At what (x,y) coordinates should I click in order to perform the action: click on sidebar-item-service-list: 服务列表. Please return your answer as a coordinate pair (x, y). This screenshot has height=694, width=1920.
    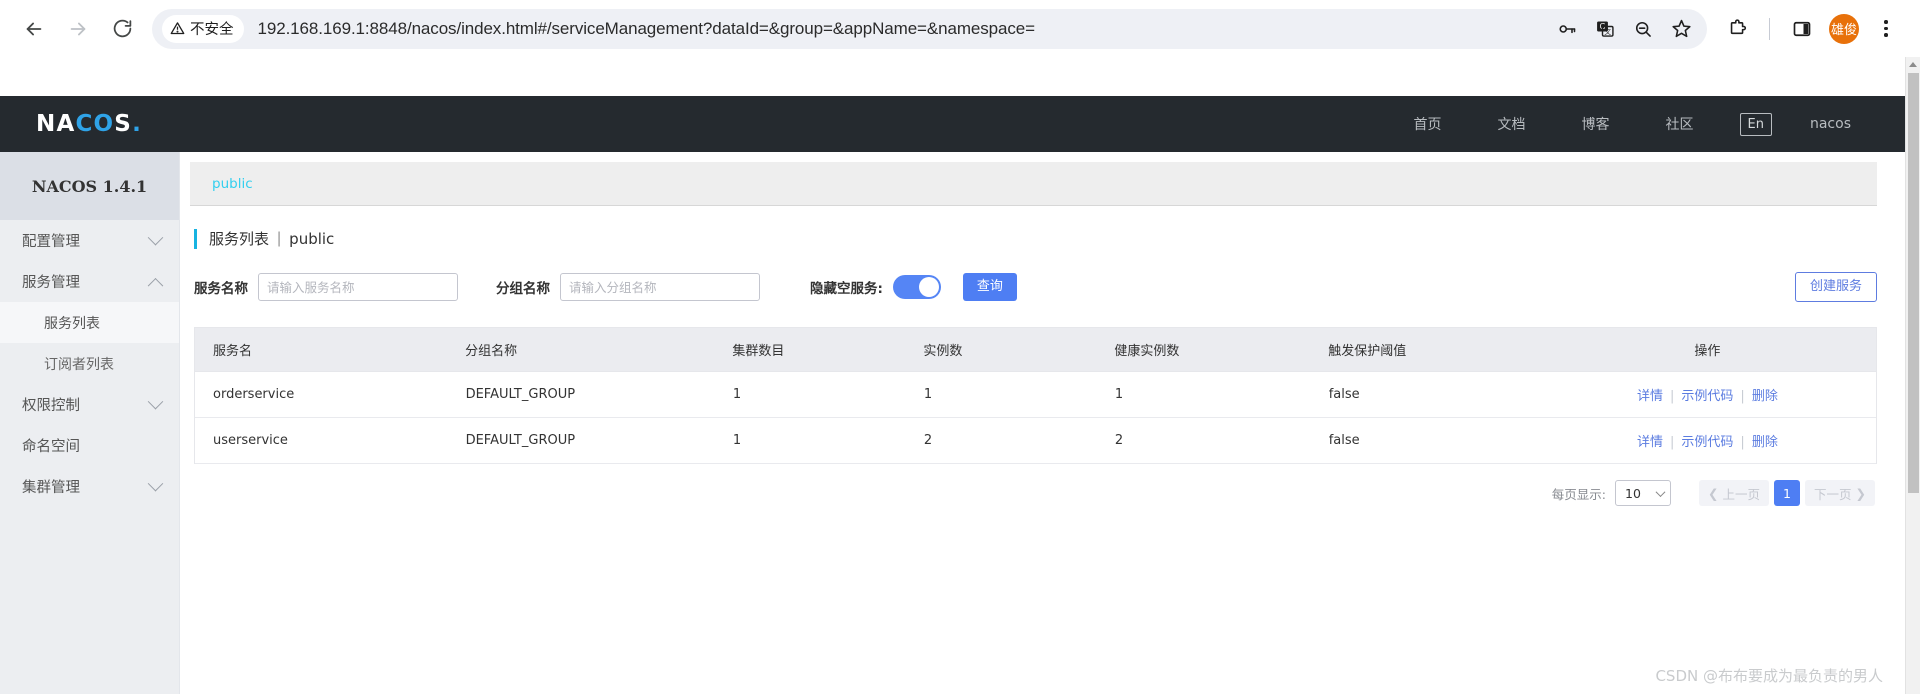
    Looking at the image, I should click on (89, 322).